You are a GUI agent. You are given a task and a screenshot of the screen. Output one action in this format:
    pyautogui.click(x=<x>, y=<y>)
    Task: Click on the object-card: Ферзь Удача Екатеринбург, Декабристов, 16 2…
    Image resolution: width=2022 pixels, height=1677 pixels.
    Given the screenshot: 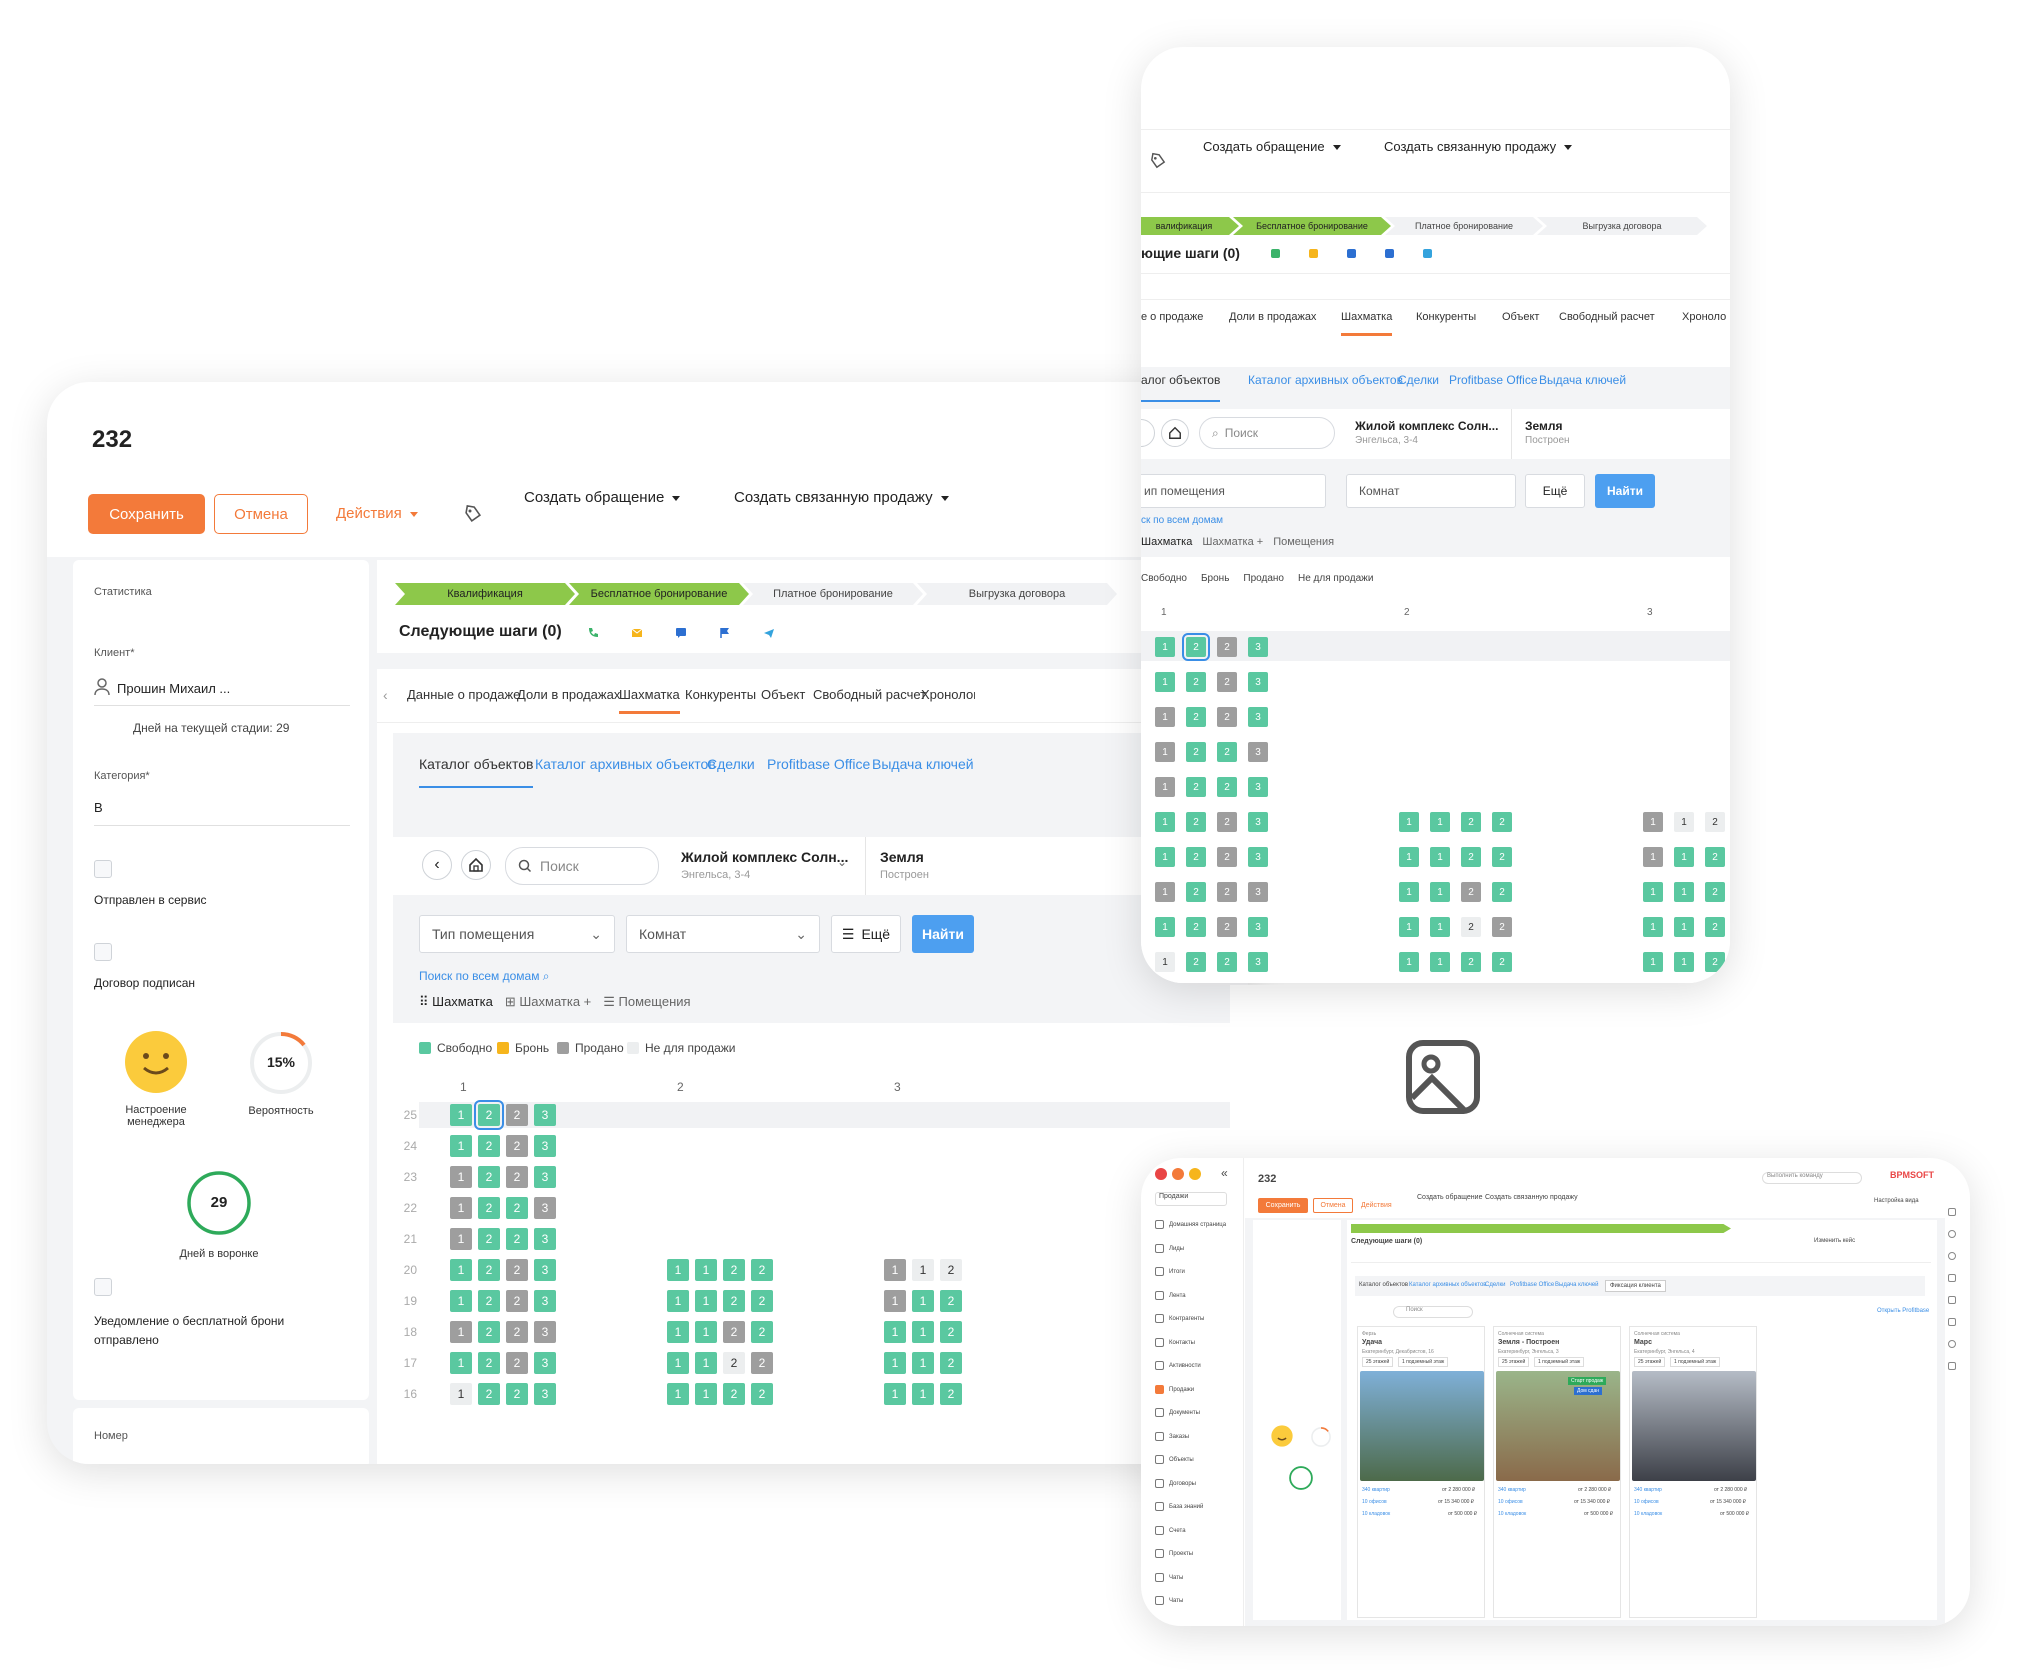 What is the action you would take?
    pyautogui.click(x=1421, y=1472)
    